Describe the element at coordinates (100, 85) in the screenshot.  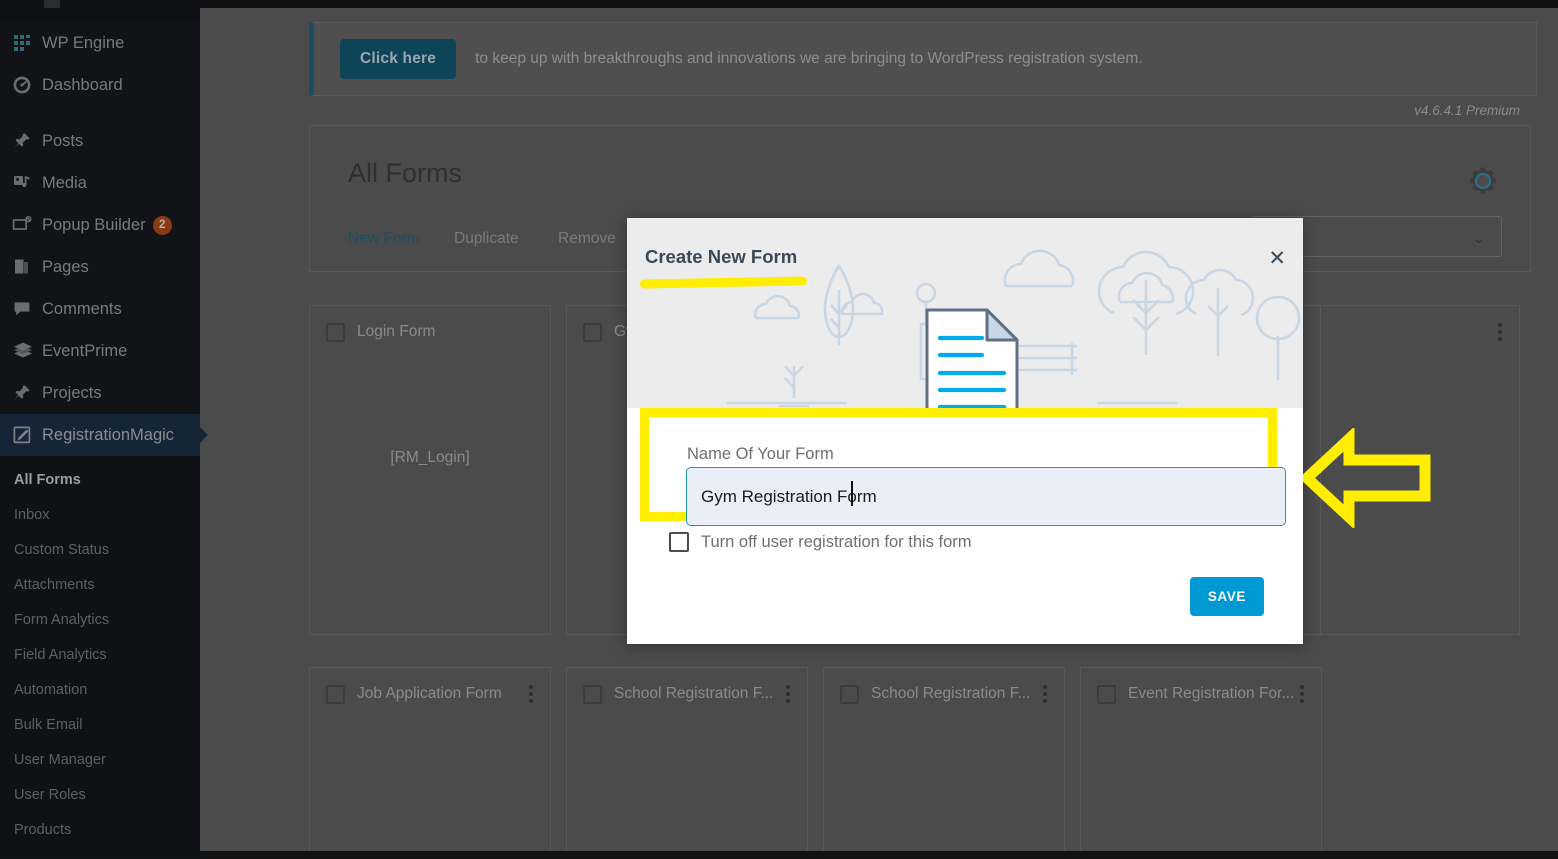
I see `sidebar-item-dashboard: Dashboard` at that location.